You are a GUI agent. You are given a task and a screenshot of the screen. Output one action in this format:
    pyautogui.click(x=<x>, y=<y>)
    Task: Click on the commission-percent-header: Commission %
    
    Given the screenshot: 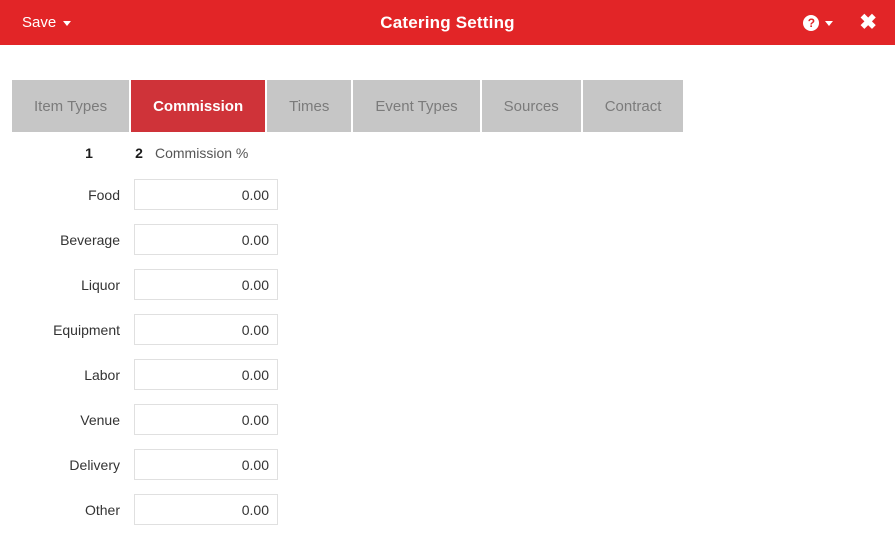 What is the action you would take?
    pyautogui.click(x=202, y=153)
    